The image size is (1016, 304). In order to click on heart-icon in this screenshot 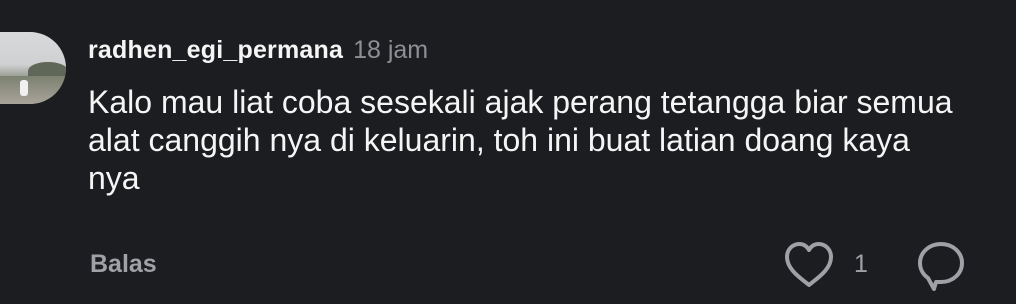, I will do `click(809, 264)`.